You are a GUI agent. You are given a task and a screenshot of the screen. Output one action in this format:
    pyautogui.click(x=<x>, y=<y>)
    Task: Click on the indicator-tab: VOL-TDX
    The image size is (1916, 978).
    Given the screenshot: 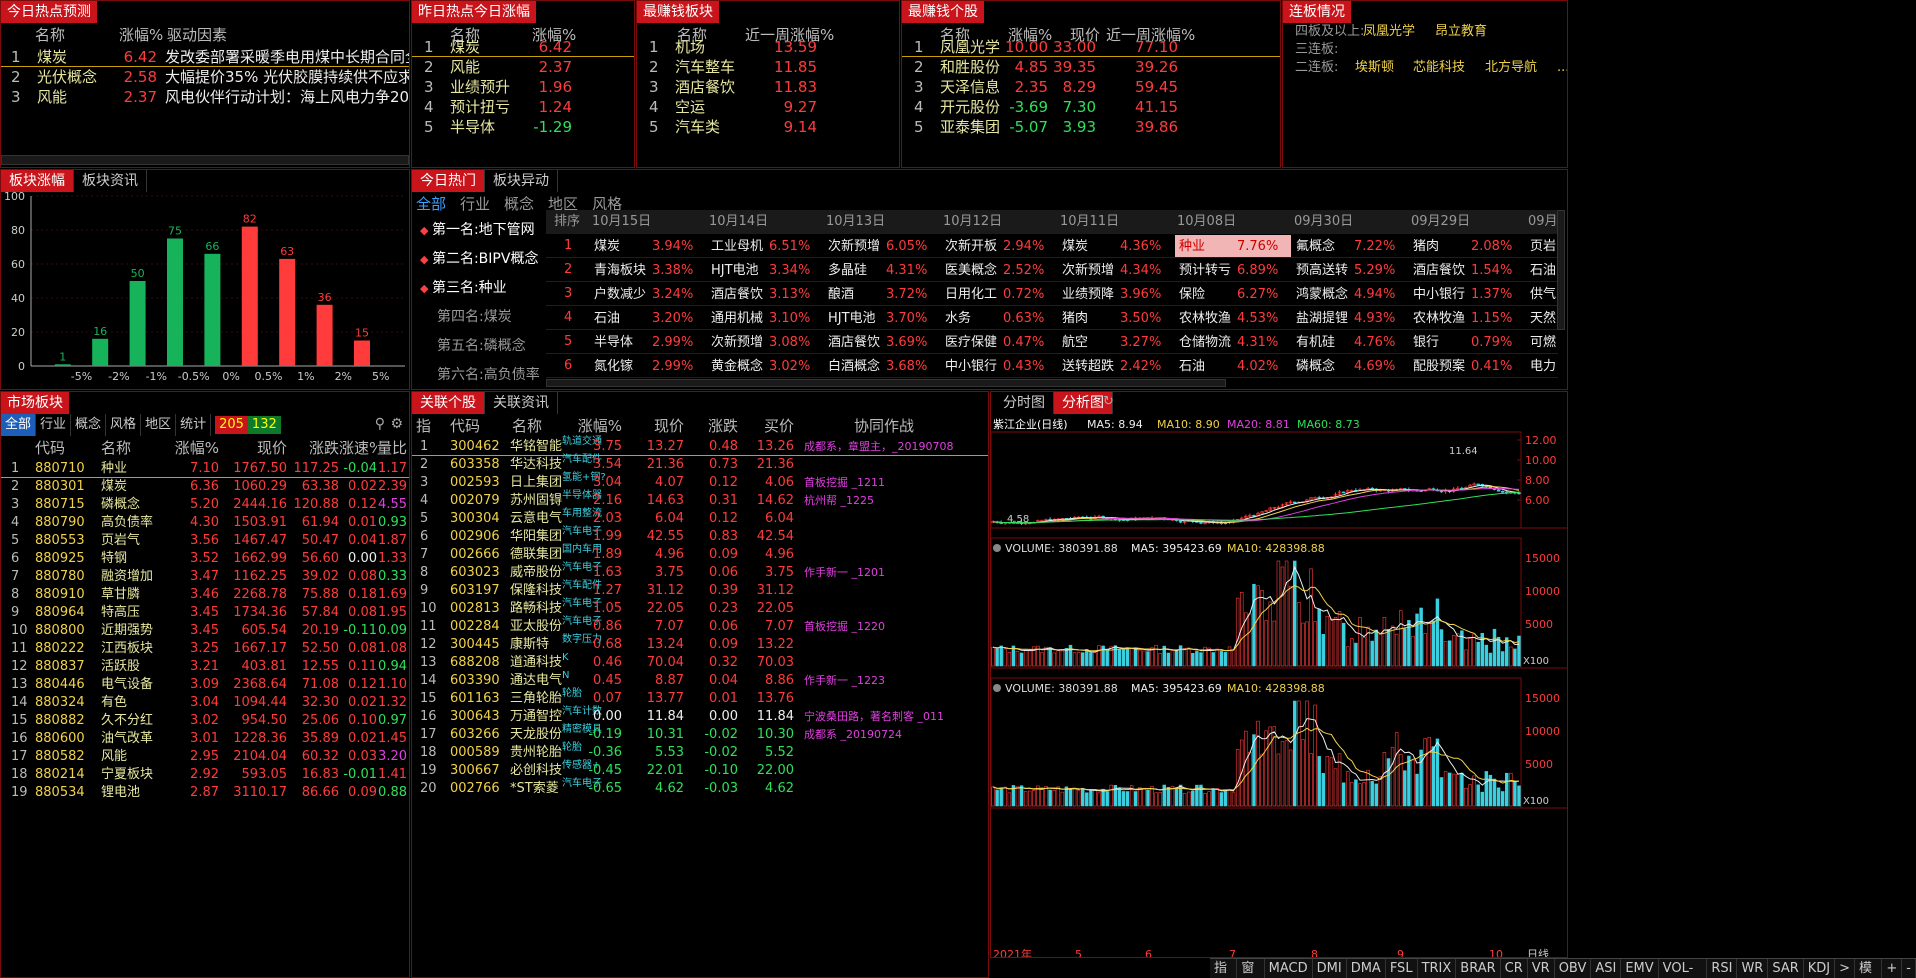 What is the action you would take?
    pyautogui.click(x=1683, y=968)
    